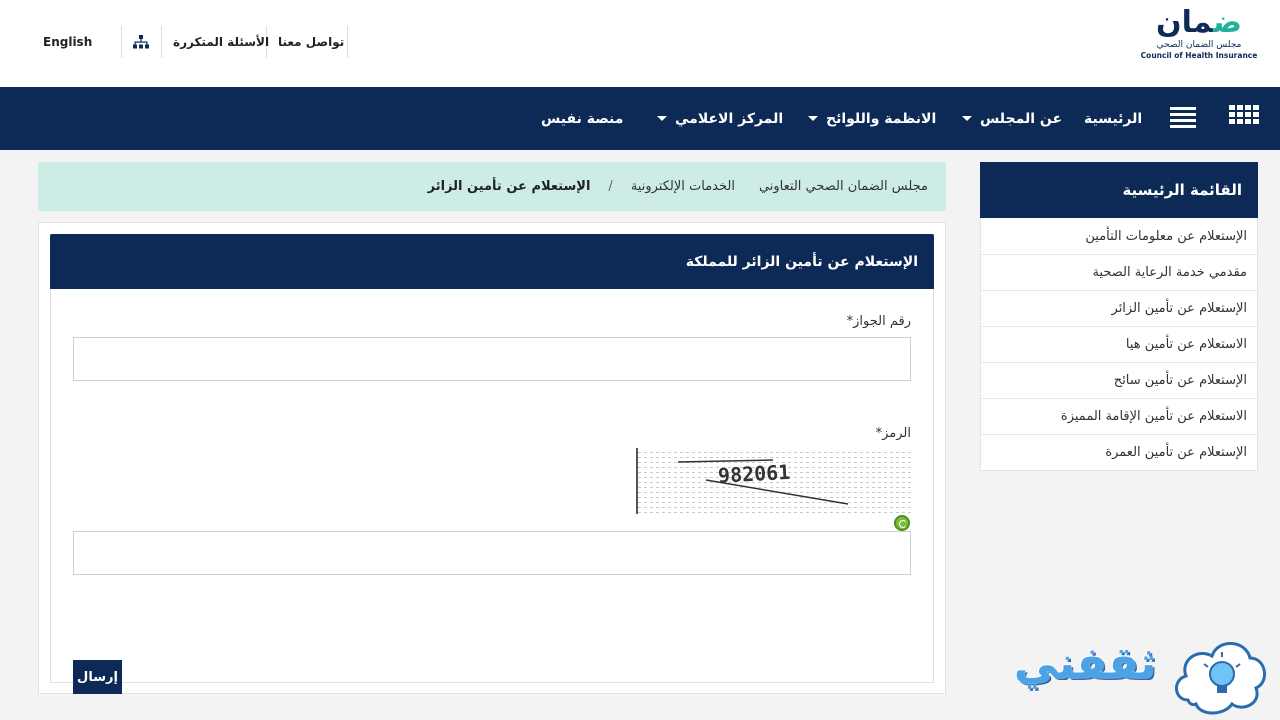 The height and width of the screenshot is (720, 1280). What do you see at coordinates (1199, 55) in the screenshot?
I see `logo-english-subtitle: Council of Health Insurance` at bounding box center [1199, 55].